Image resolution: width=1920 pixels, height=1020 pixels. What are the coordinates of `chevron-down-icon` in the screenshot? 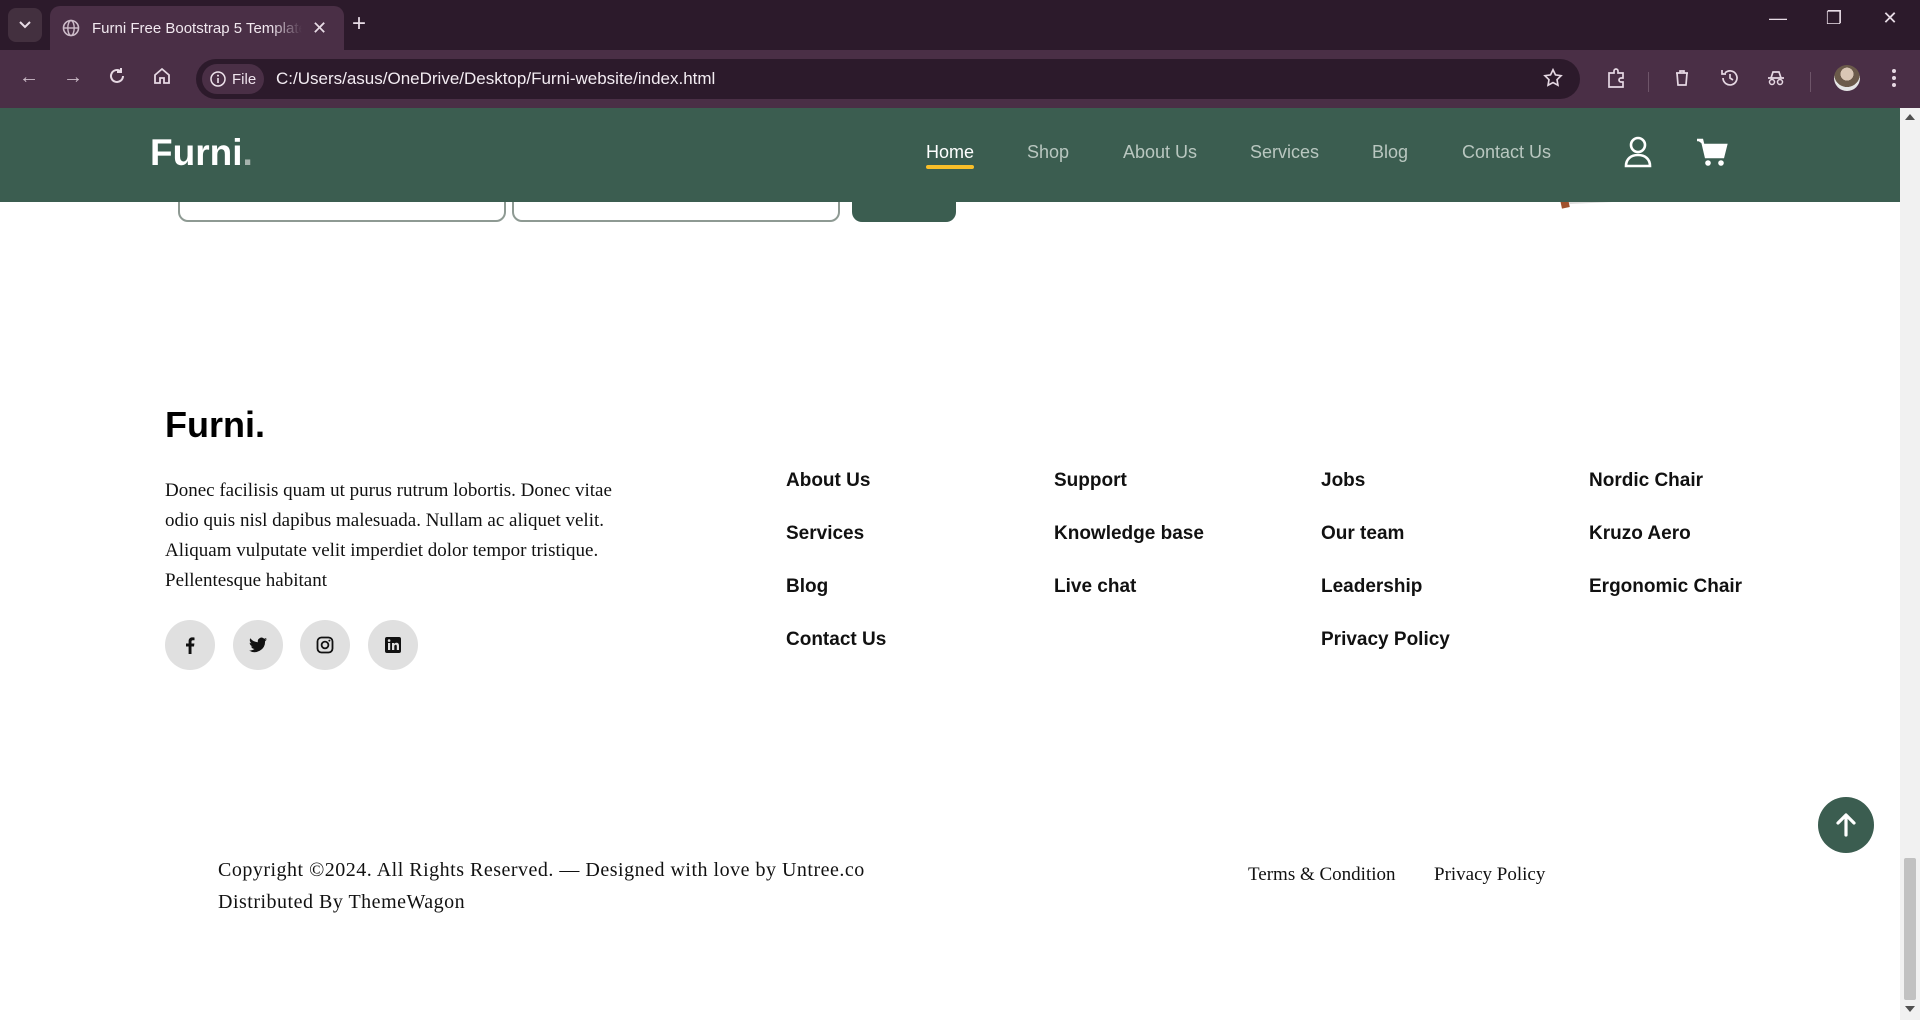 It's located at (25, 25).